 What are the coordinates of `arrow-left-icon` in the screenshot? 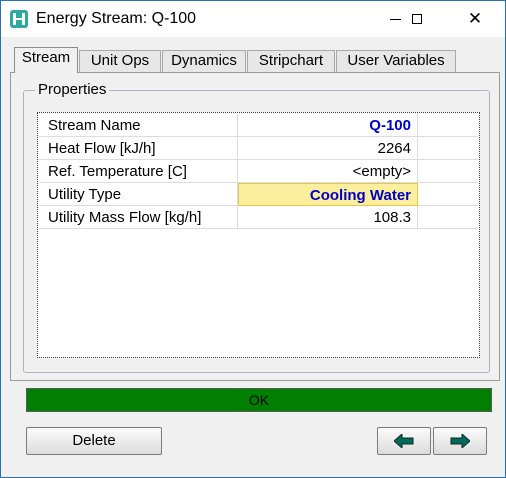 It's located at (404, 441).